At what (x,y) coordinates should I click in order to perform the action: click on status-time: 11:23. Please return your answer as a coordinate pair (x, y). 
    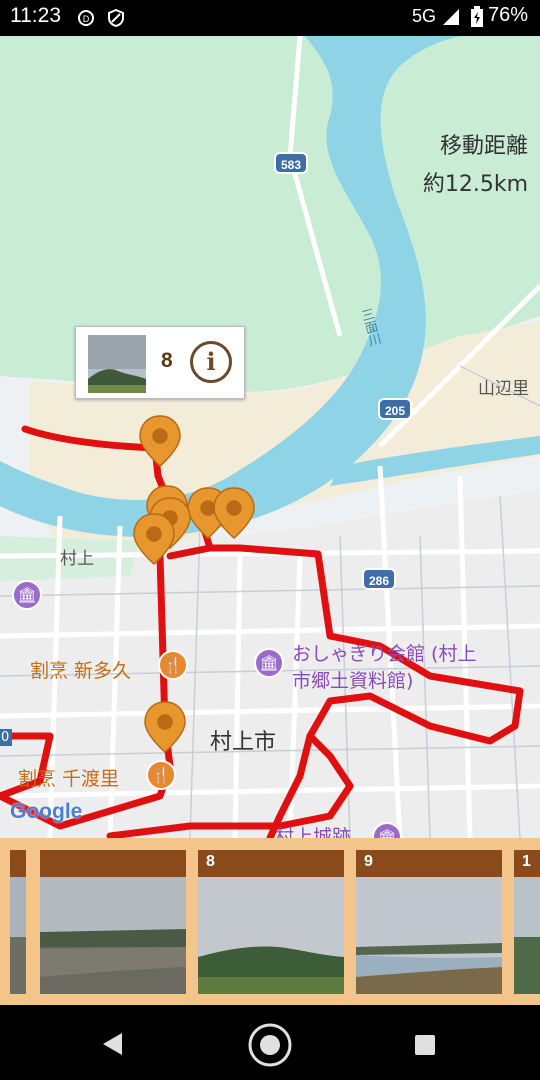
    Looking at the image, I should click on (35, 15).